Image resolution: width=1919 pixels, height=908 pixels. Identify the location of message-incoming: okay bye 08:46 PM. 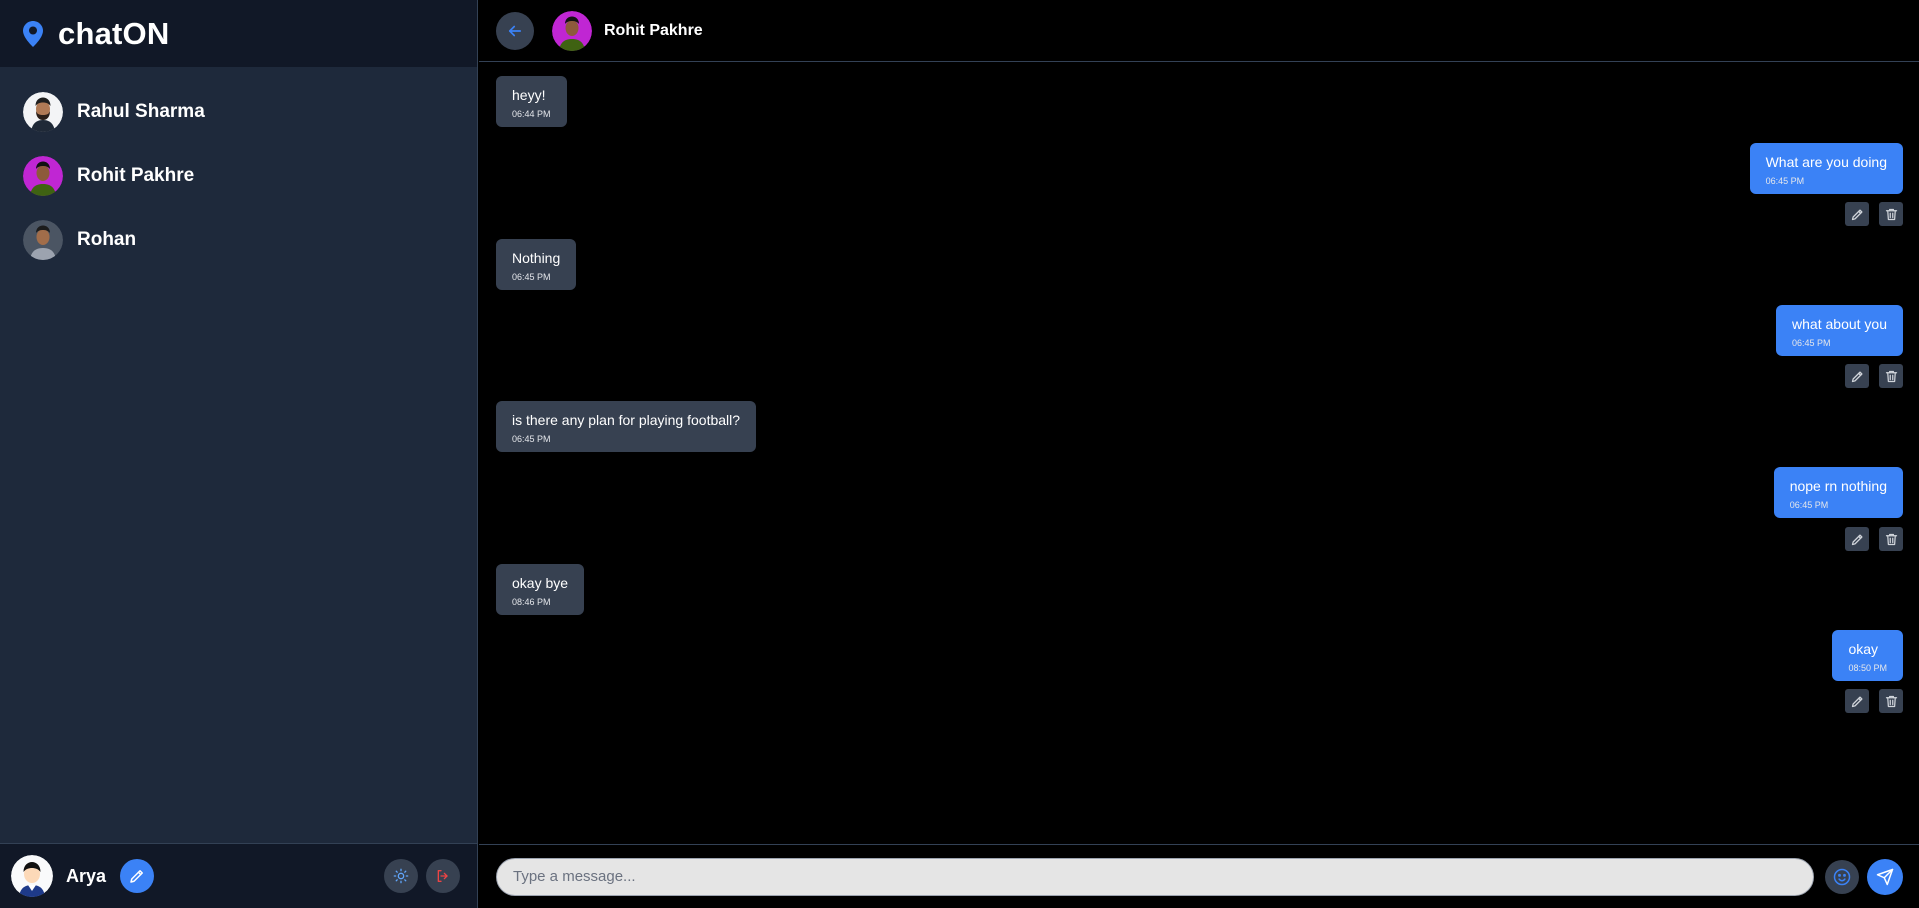
(540, 589).